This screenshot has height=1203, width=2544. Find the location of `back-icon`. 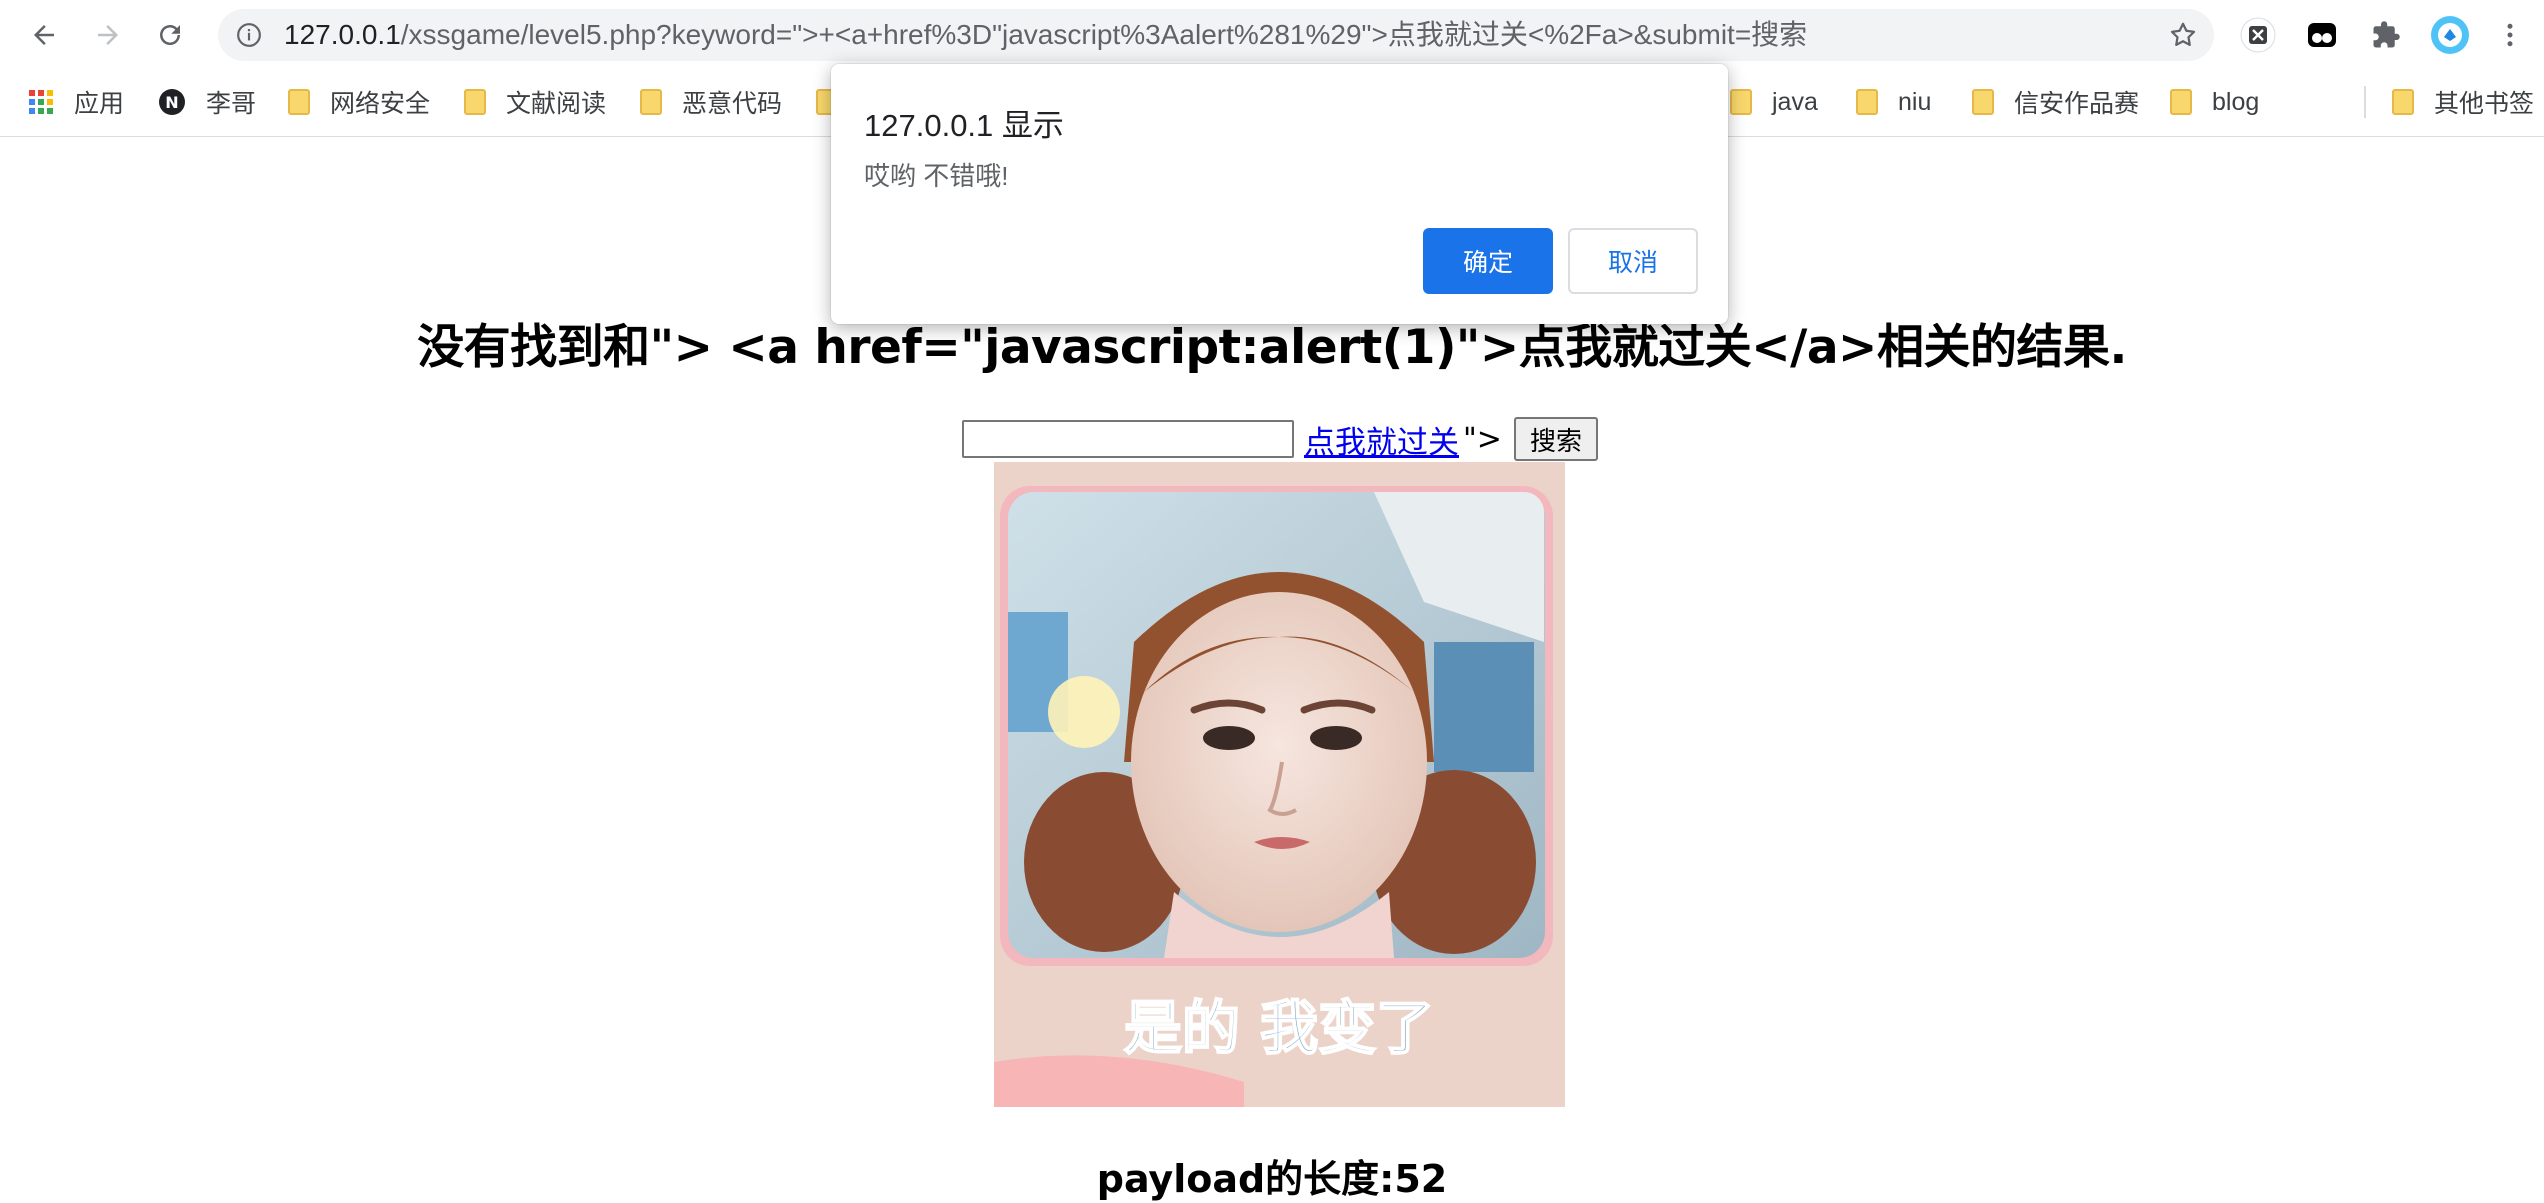

back-icon is located at coordinates (44, 35).